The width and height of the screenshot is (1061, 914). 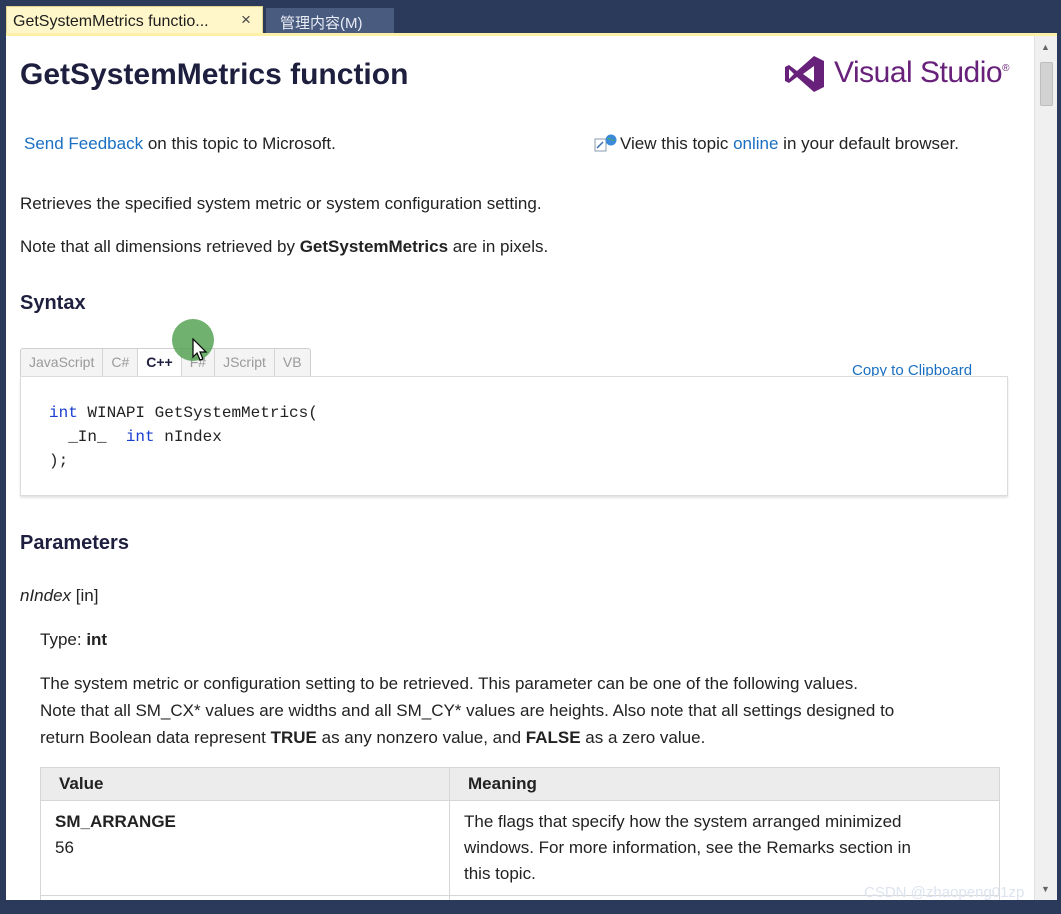 What do you see at coordinates (921, 72) in the screenshot?
I see `logo-text: Visual Studio®` at bounding box center [921, 72].